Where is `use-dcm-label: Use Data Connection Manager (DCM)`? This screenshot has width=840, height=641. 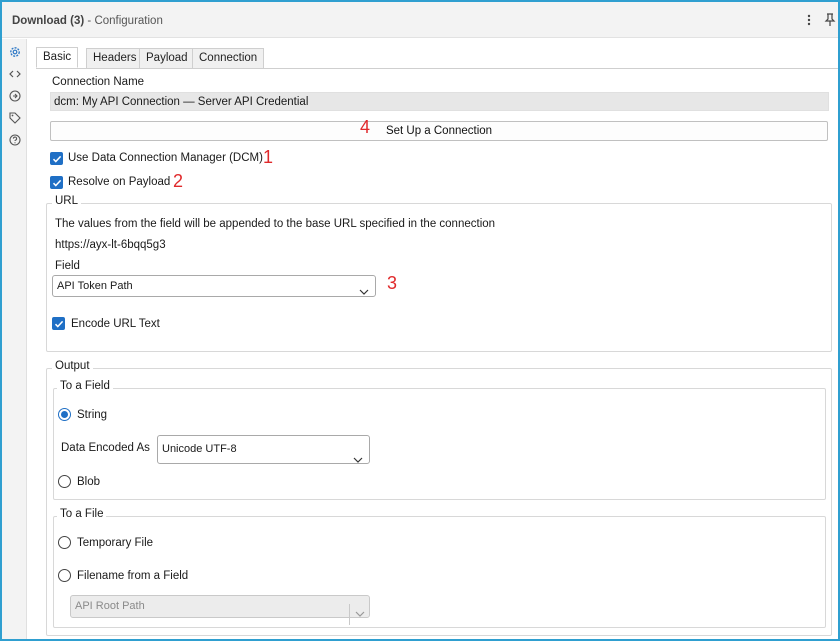
use-dcm-label: Use Data Connection Manager (DCM) is located at coordinates (165, 158).